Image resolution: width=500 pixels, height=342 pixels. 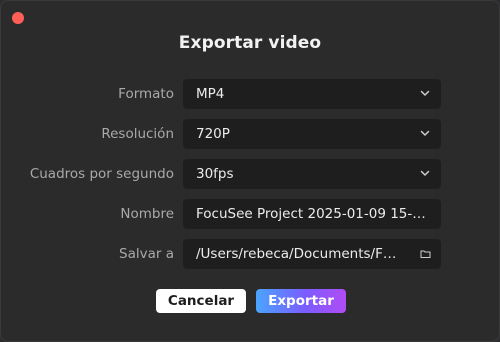 I want to click on cancel-button: Cancelar, so click(x=201, y=301).